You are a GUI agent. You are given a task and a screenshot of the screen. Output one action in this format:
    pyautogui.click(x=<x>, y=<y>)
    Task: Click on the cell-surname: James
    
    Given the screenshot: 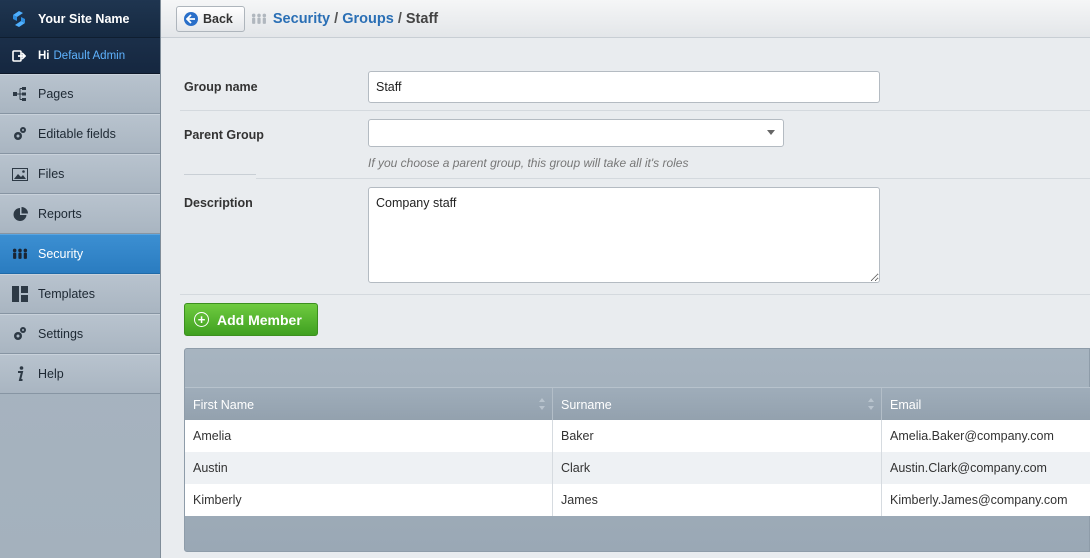 What is the action you would take?
    pyautogui.click(x=717, y=500)
    